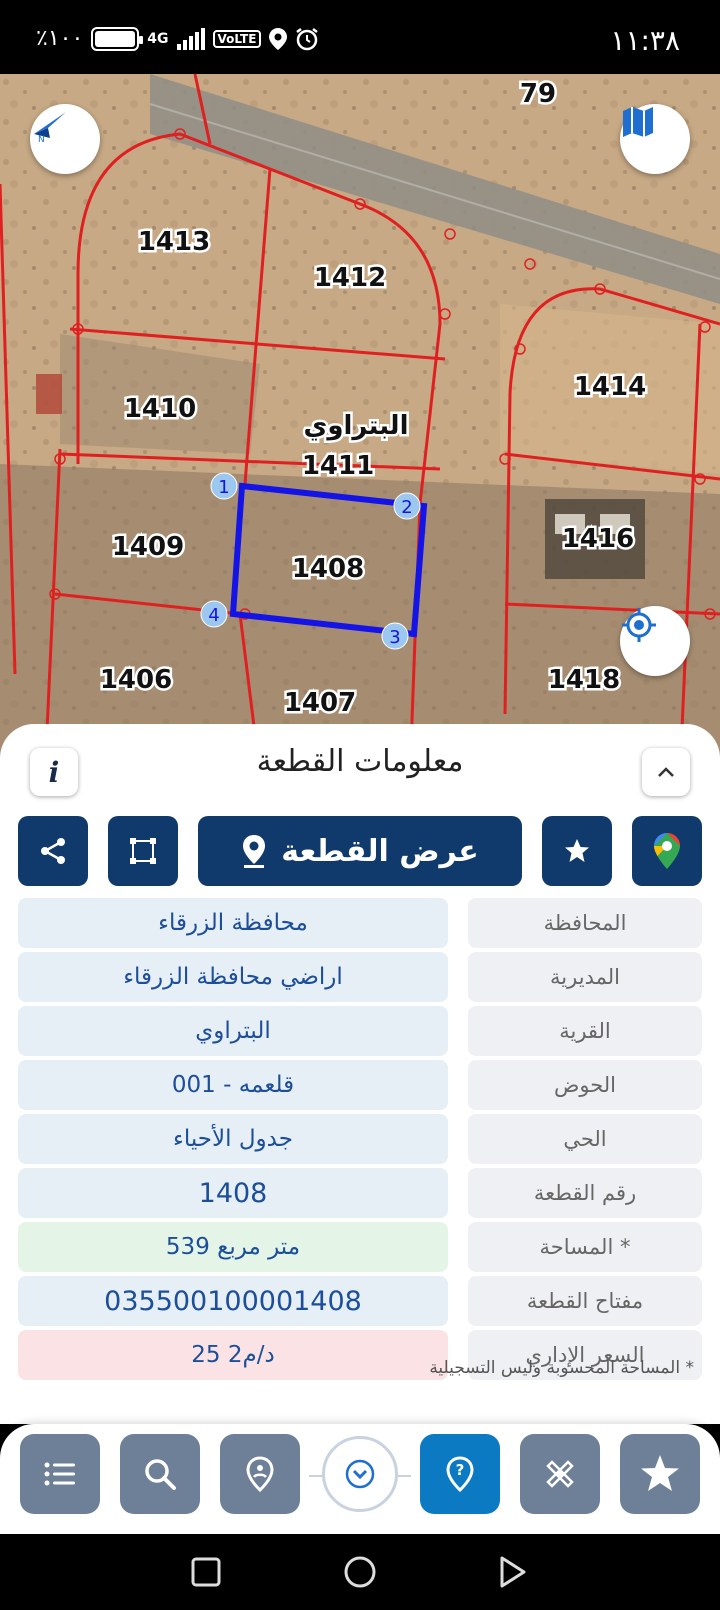  What do you see at coordinates (233, 1193) in the screenshot?
I see `detail-value: 1408` at bounding box center [233, 1193].